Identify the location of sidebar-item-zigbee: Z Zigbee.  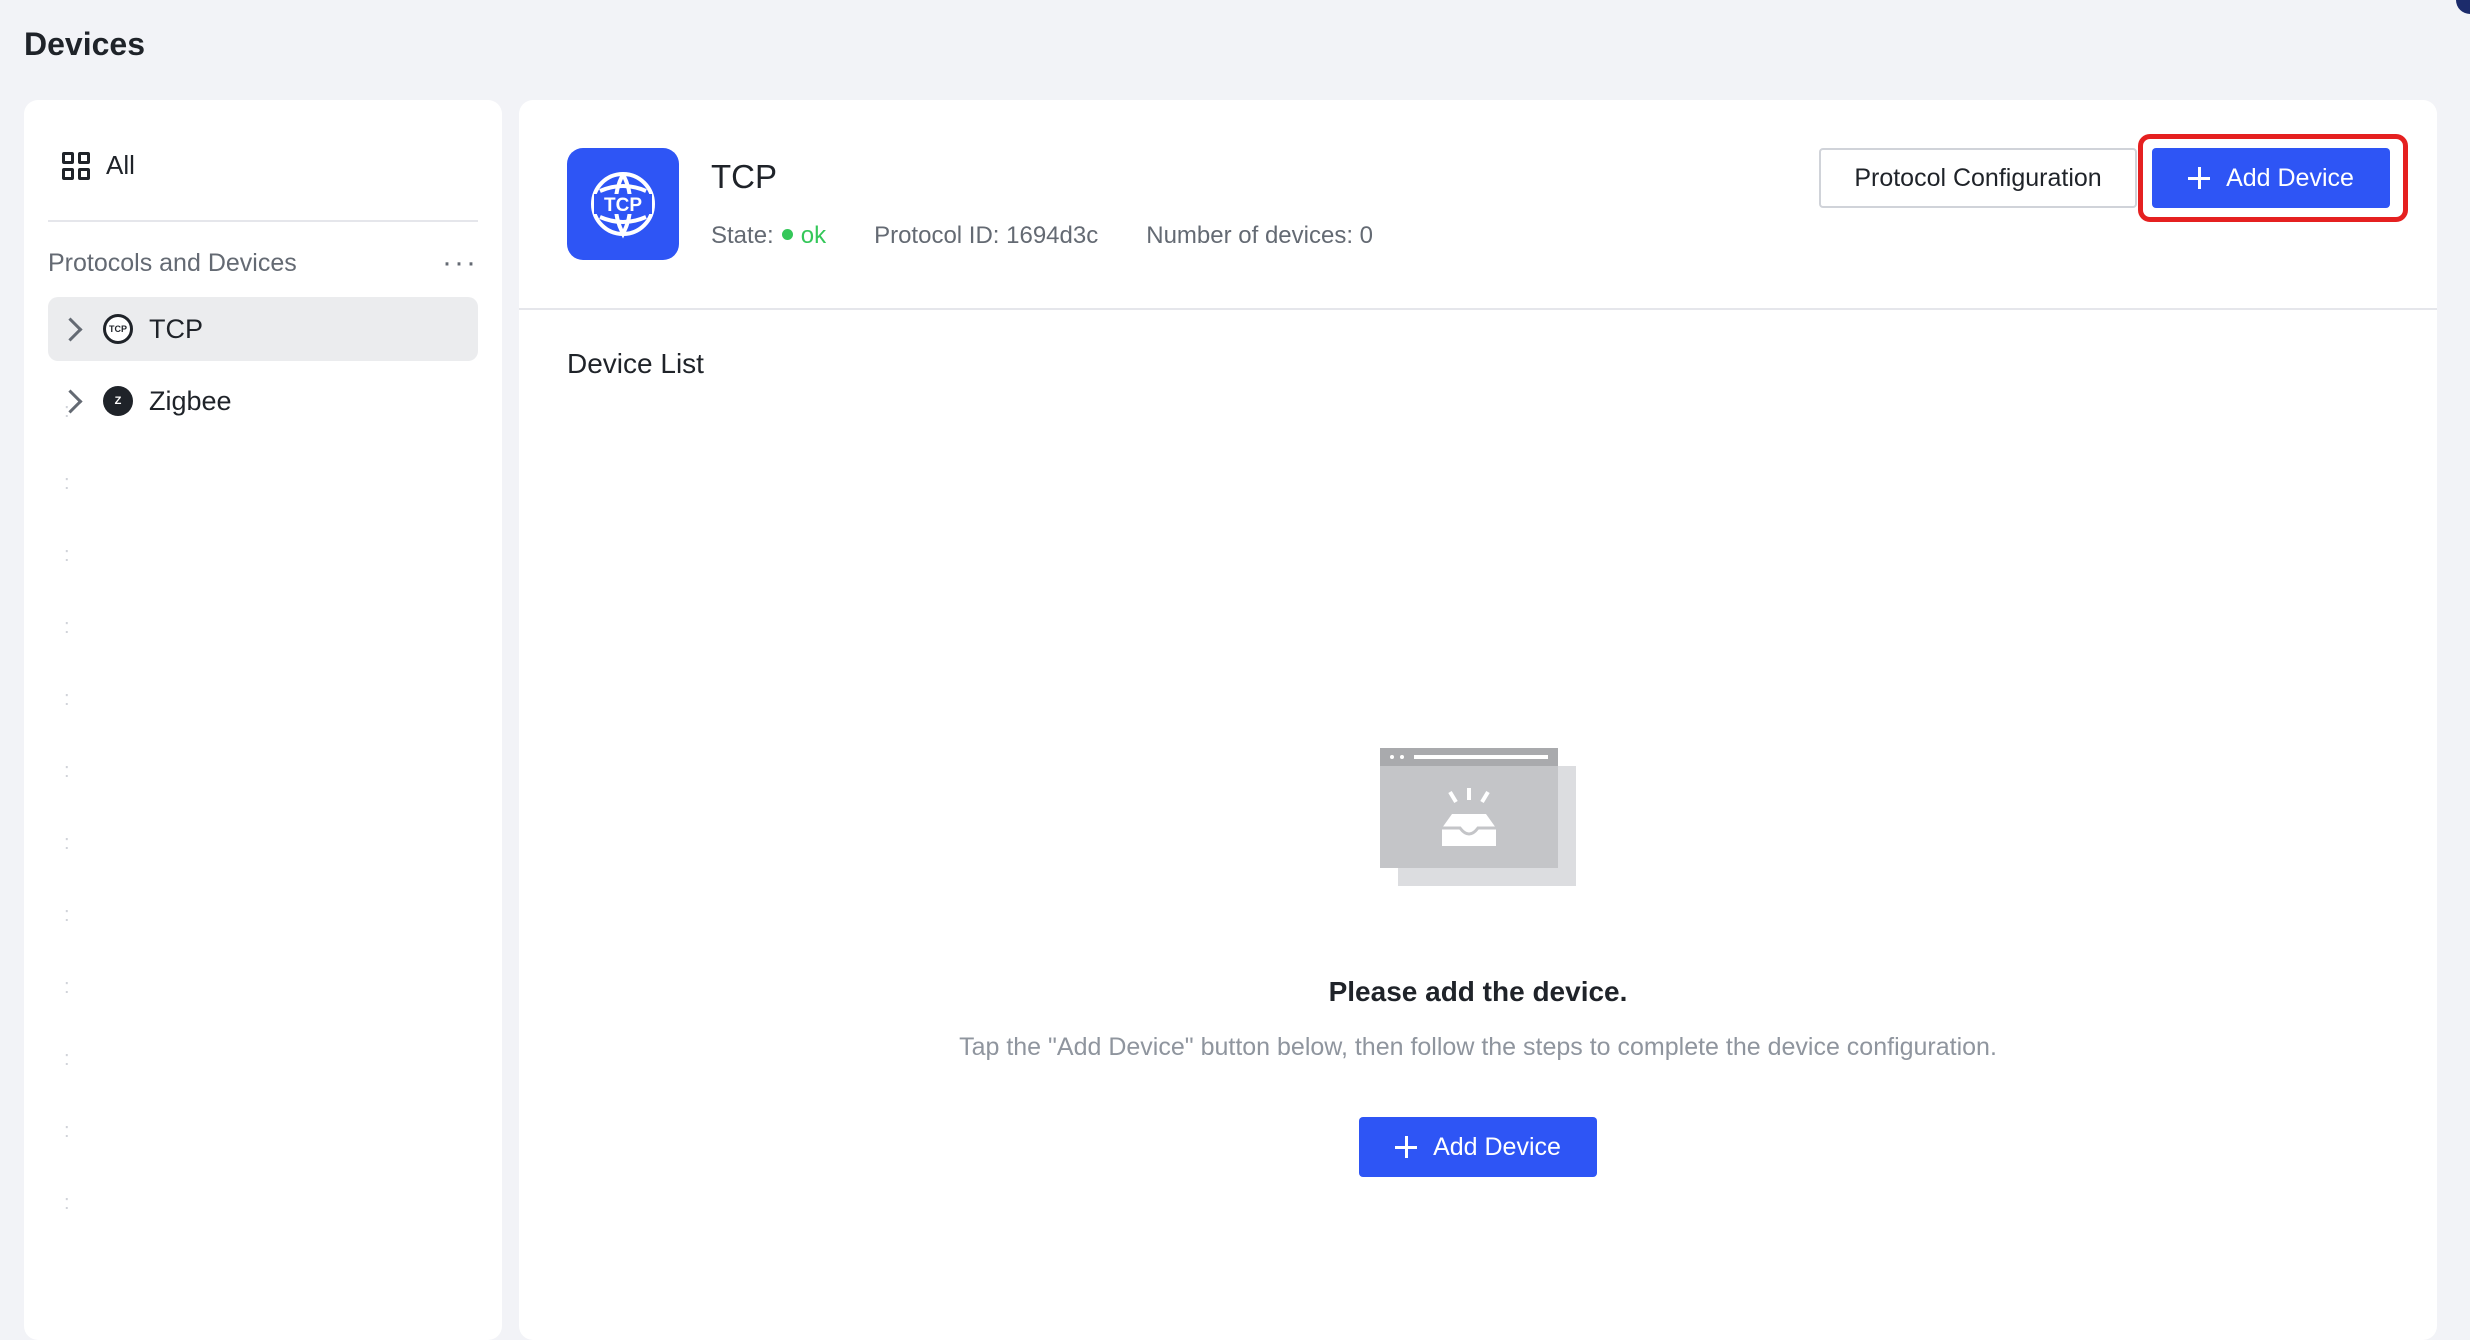
(263, 401).